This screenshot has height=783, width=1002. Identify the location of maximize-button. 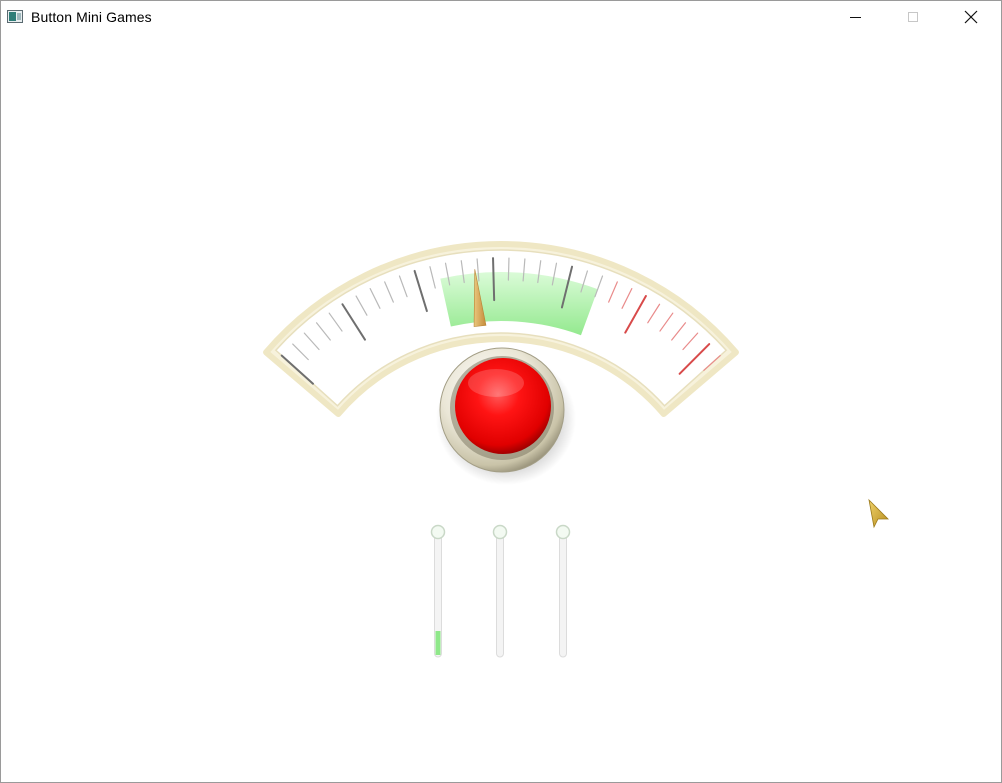
(913, 17).